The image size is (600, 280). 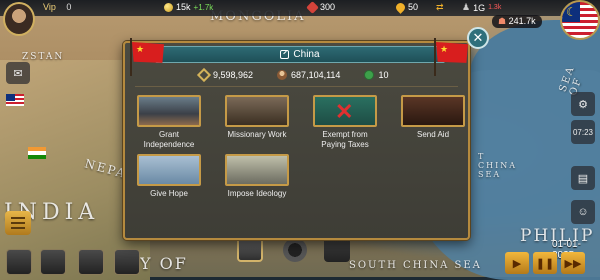 I want to click on edit-icon, so click(x=285, y=54).